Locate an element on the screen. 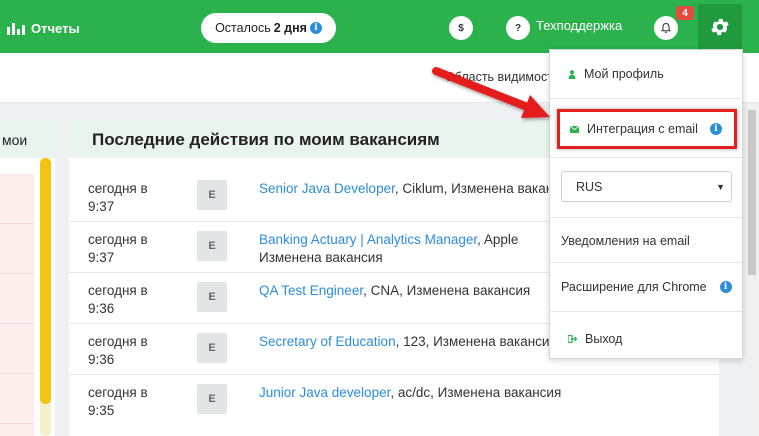  menu-item-email-integration: Интеграция с email i is located at coordinates (647, 129).